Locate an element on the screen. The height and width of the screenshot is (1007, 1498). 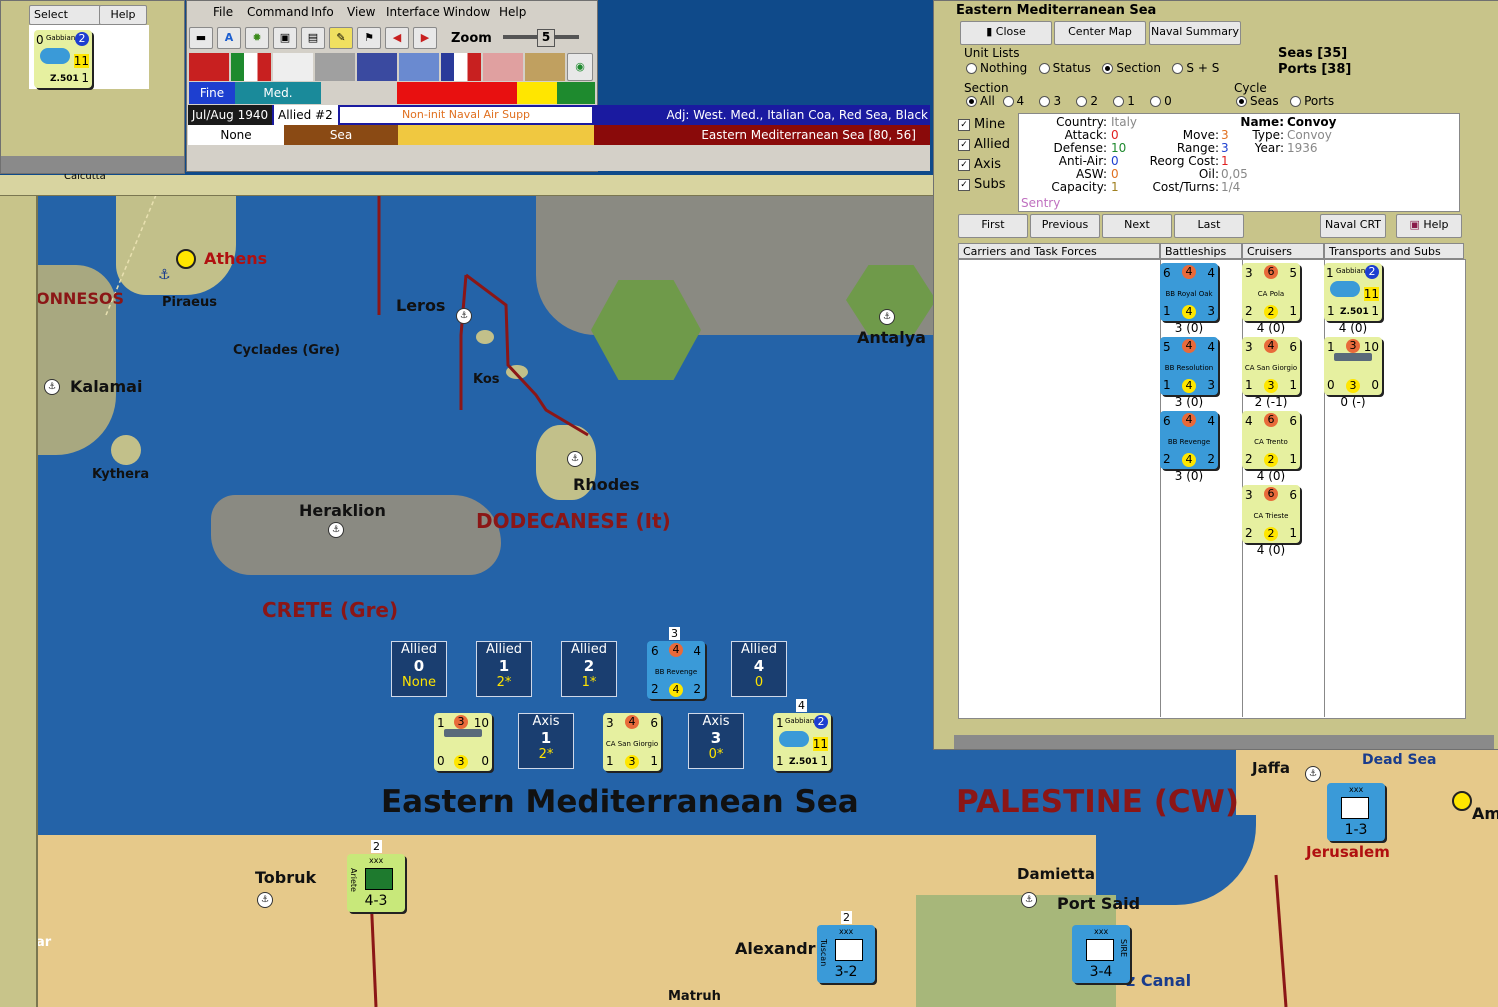
horizontal-scrollbar is located at coordinates (1224, 742).